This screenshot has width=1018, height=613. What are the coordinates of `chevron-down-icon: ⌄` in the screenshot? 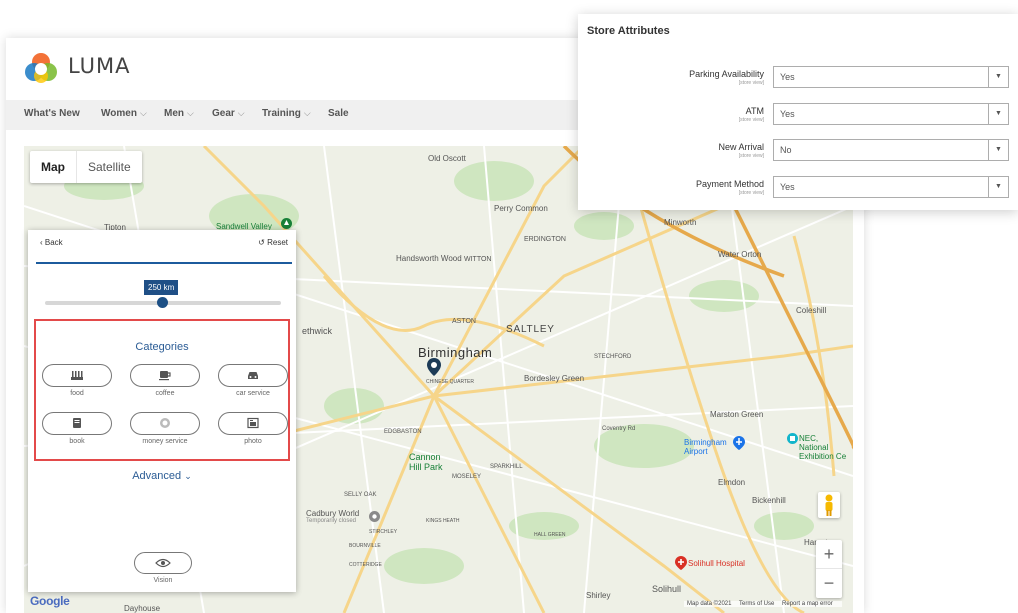 It's located at (188, 476).